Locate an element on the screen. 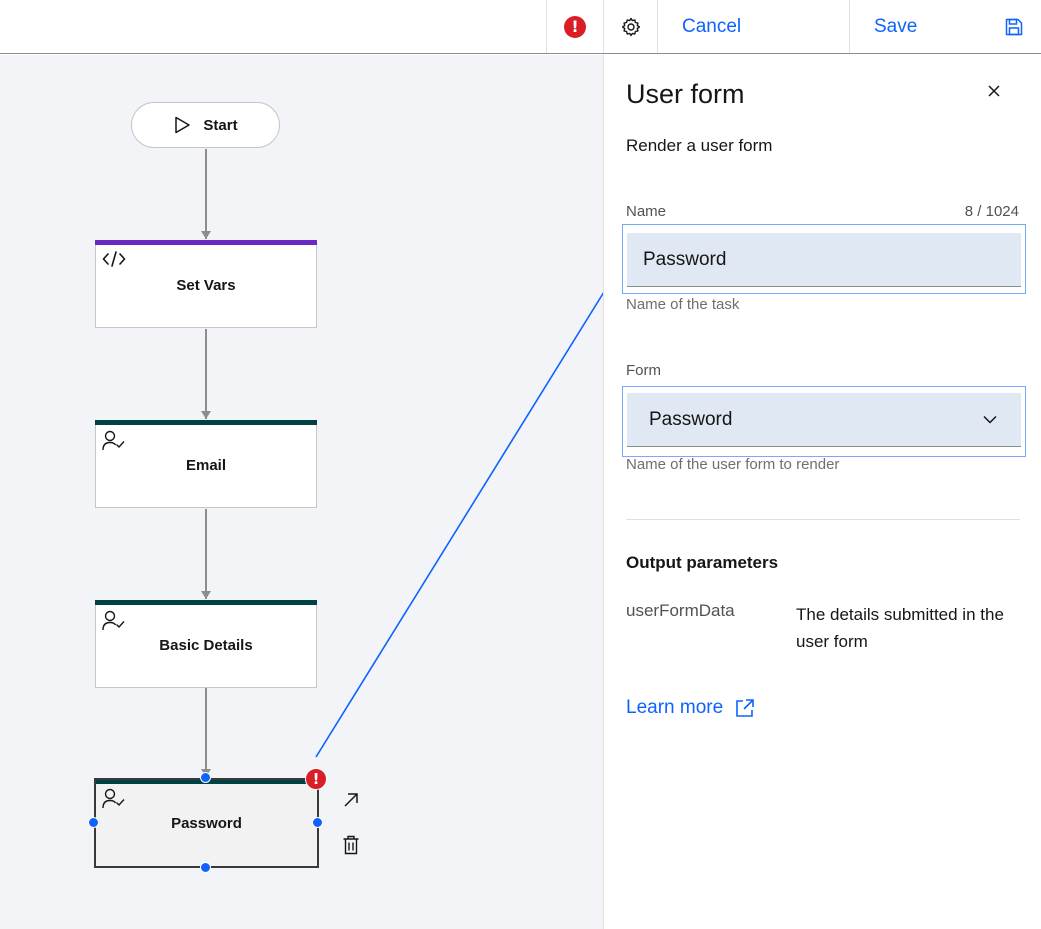  close-panel-button is located at coordinates (994, 91).